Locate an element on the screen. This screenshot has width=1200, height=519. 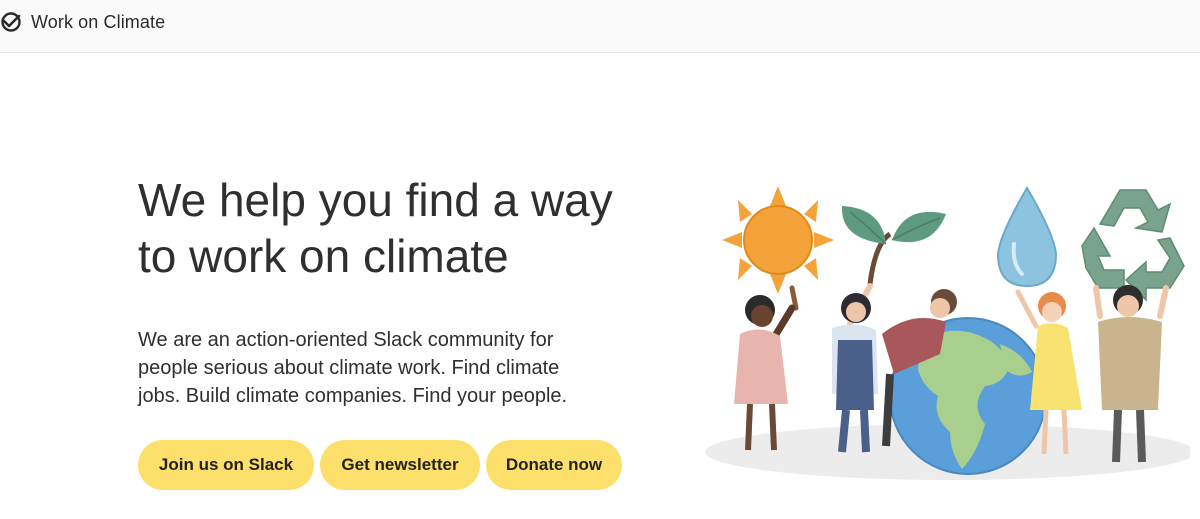
brand-home-link: Work on Climate is located at coordinates (82, 22).